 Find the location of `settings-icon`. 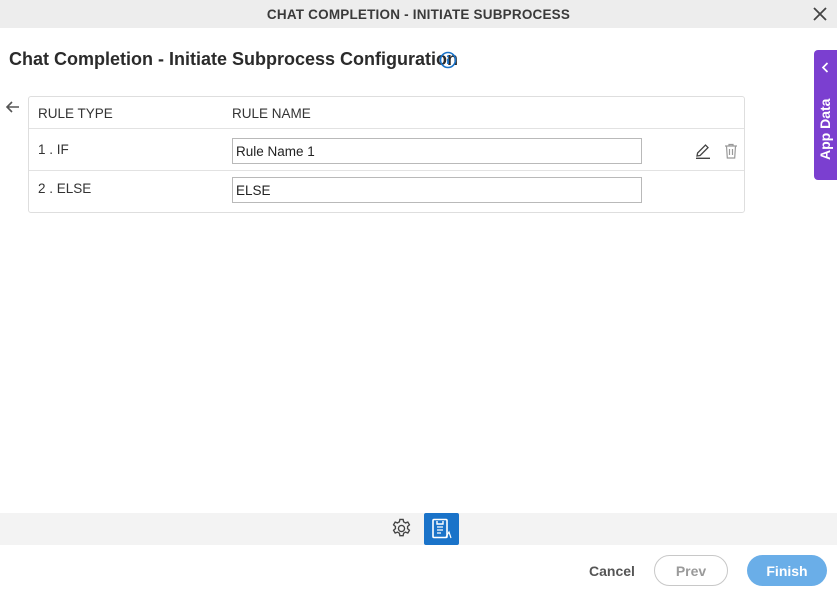

settings-icon is located at coordinates (401, 528).